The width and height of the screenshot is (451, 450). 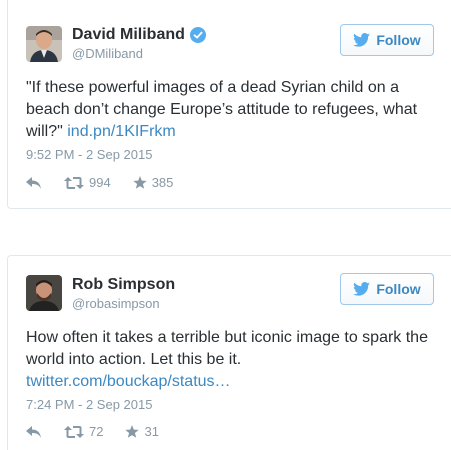 What do you see at coordinates (162, 182) in the screenshot?
I see `favorite-count: 385` at bounding box center [162, 182].